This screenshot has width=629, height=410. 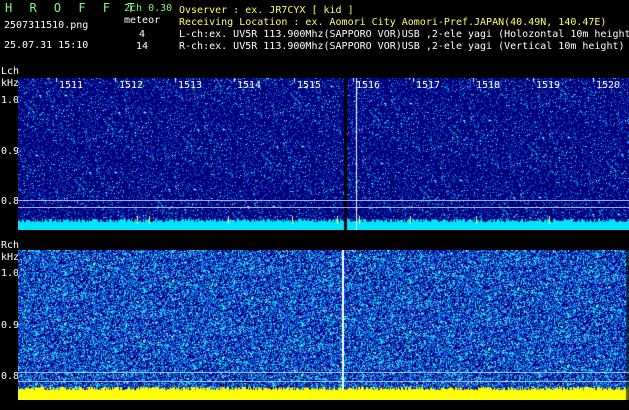 I want to click on rch-tick-0-8: 0.8, so click(x=10, y=376).